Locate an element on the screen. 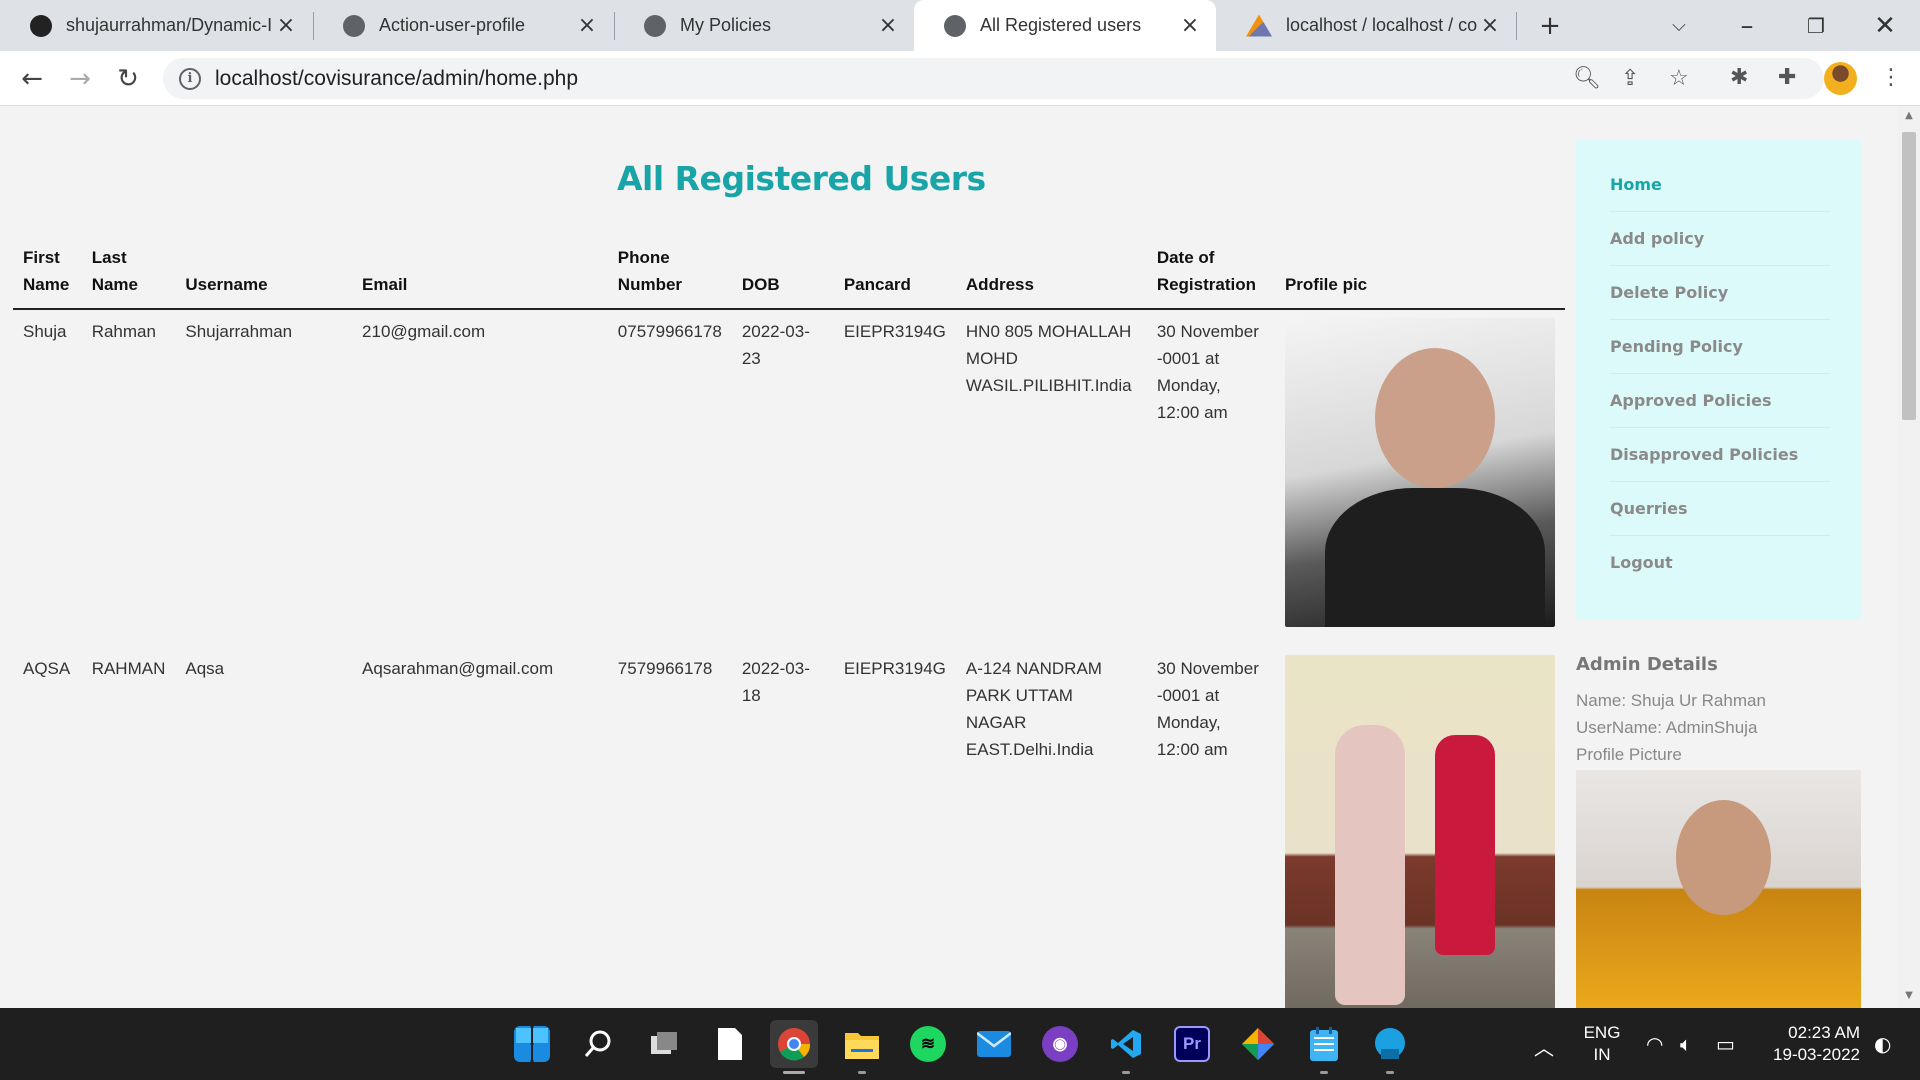 The width and height of the screenshot is (1920, 1080). url-text: localhost/covisurance/admin/home.php is located at coordinates (396, 79).